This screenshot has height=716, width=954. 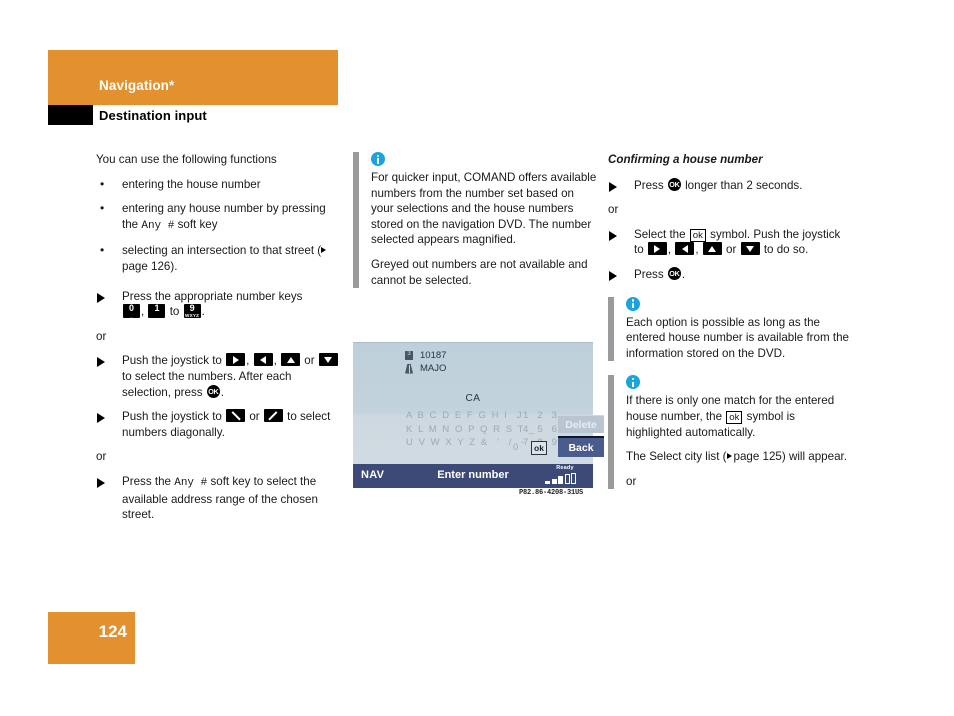 What do you see at coordinates (433, 368) in the screenshot?
I see `street-value: MAJO` at bounding box center [433, 368].